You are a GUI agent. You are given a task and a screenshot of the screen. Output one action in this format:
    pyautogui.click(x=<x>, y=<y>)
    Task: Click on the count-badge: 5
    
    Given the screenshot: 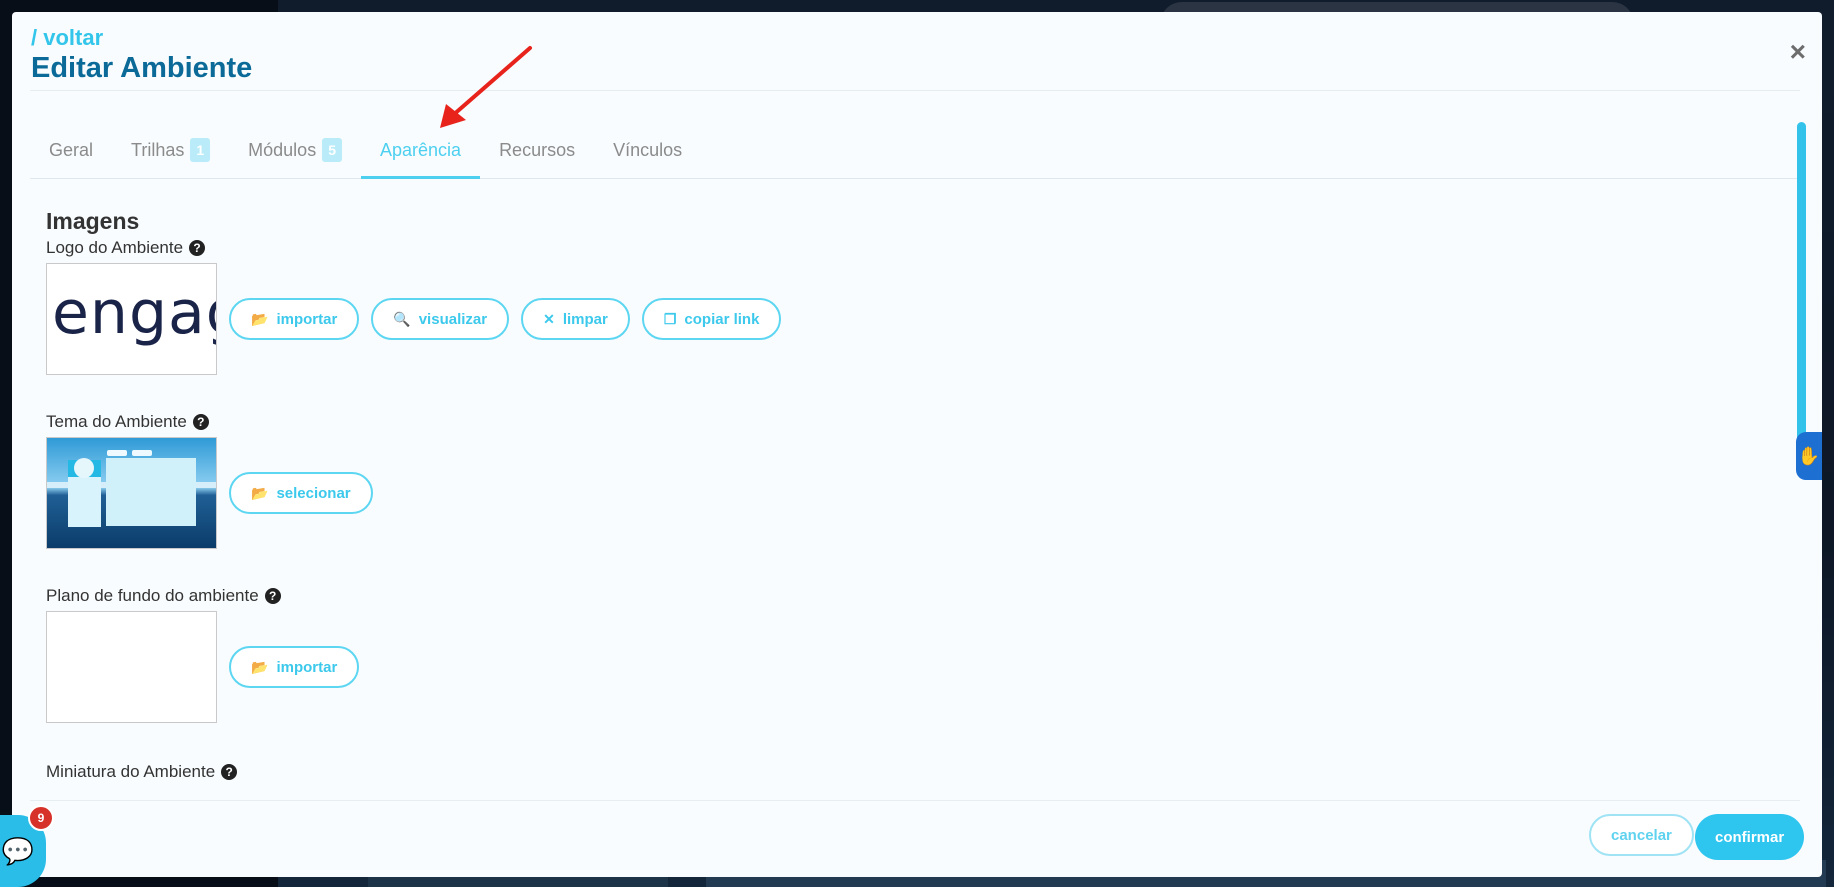 What is the action you would take?
    pyautogui.click(x=332, y=150)
    